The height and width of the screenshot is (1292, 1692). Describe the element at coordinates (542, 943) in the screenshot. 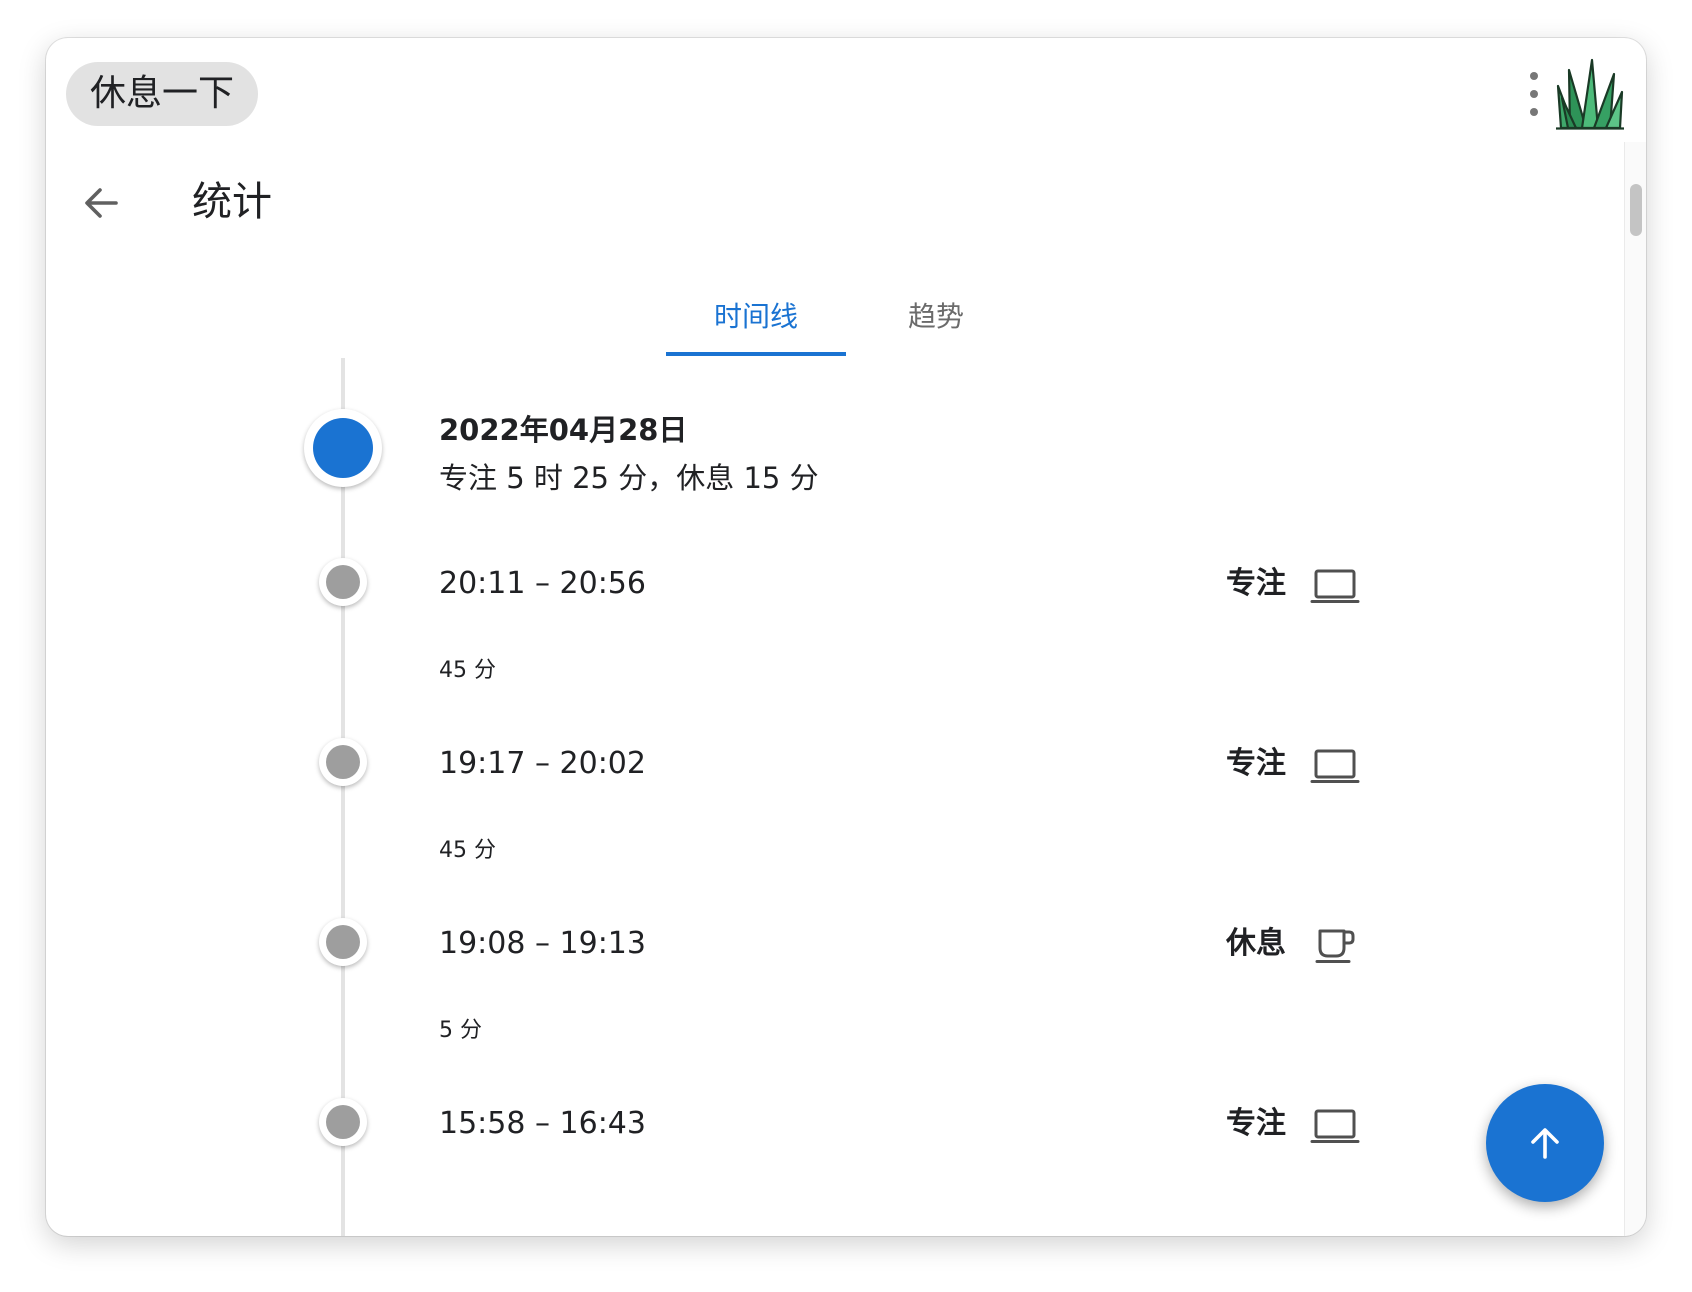

I see `entry-time-range: 19:08 – 19:13` at that location.